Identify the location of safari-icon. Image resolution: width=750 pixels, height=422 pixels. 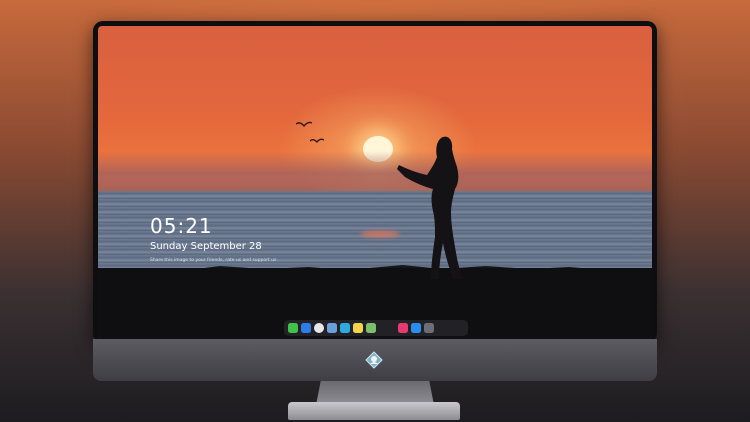
(319, 328).